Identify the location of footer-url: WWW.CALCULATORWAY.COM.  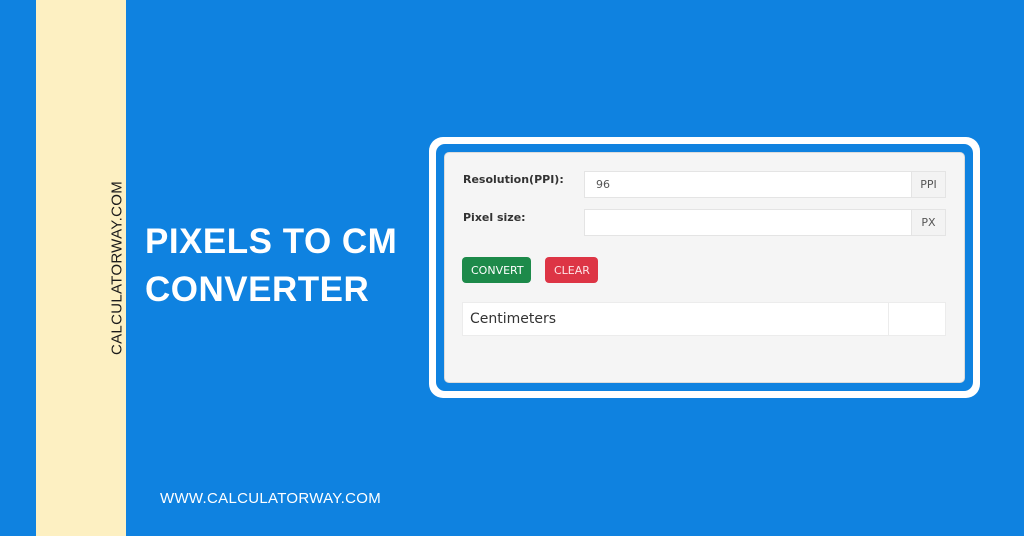
(271, 498).